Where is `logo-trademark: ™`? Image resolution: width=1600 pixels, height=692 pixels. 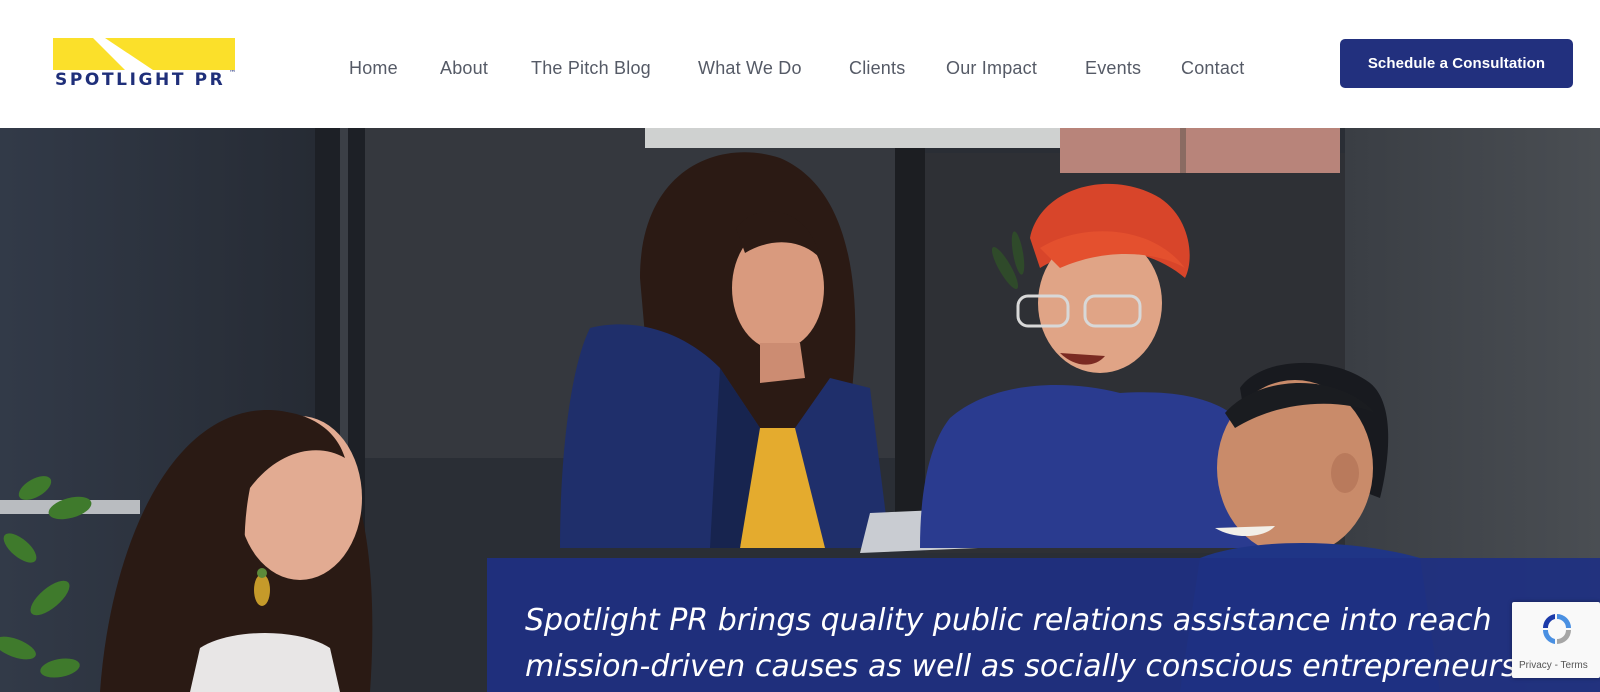 logo-trademark: ™ is located at coordinates (232, 73).